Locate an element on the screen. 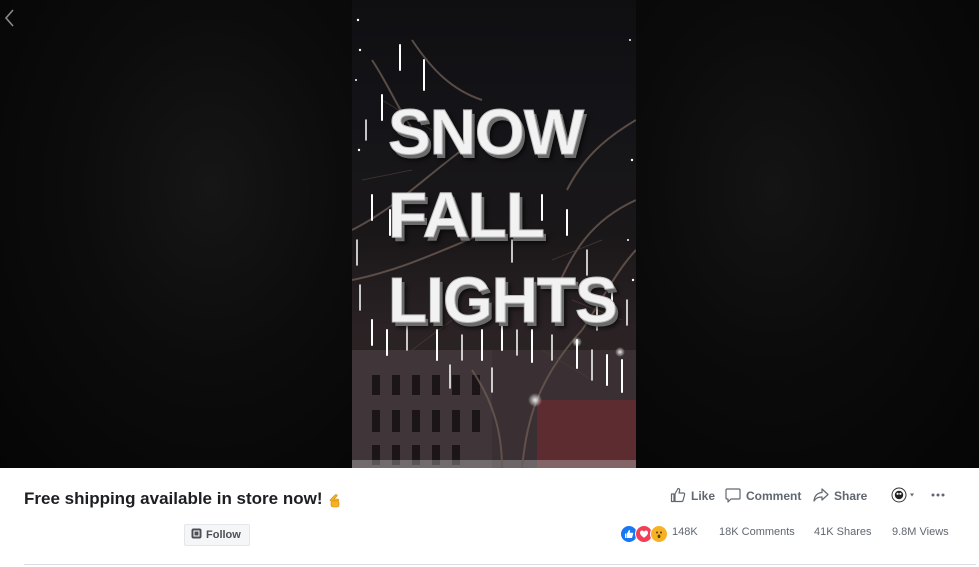 The width and height of the screenshot is (979, 567). like-label: Like is located at coordinates (703, 496).